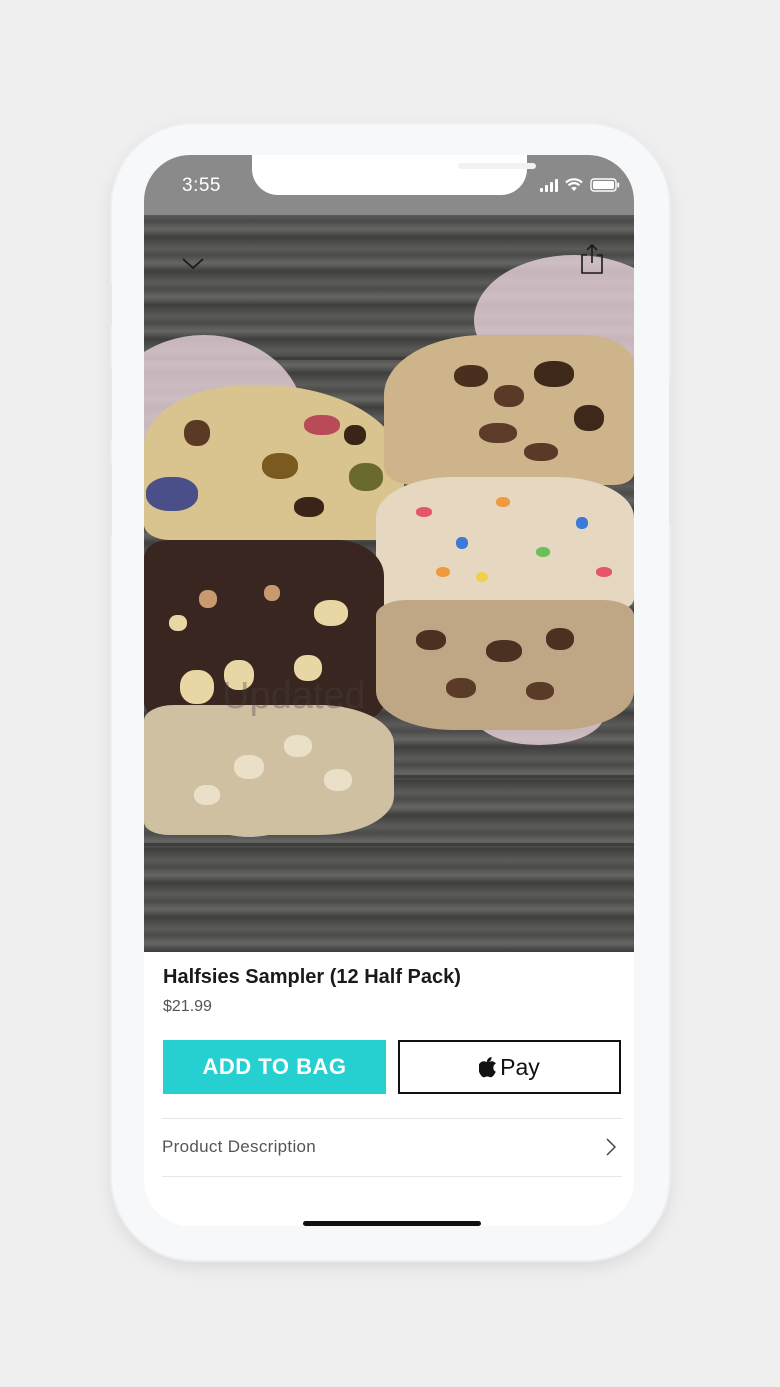 This screenshot has height=1387, width=780. I want to click on collapse-button, so click(193, 264).